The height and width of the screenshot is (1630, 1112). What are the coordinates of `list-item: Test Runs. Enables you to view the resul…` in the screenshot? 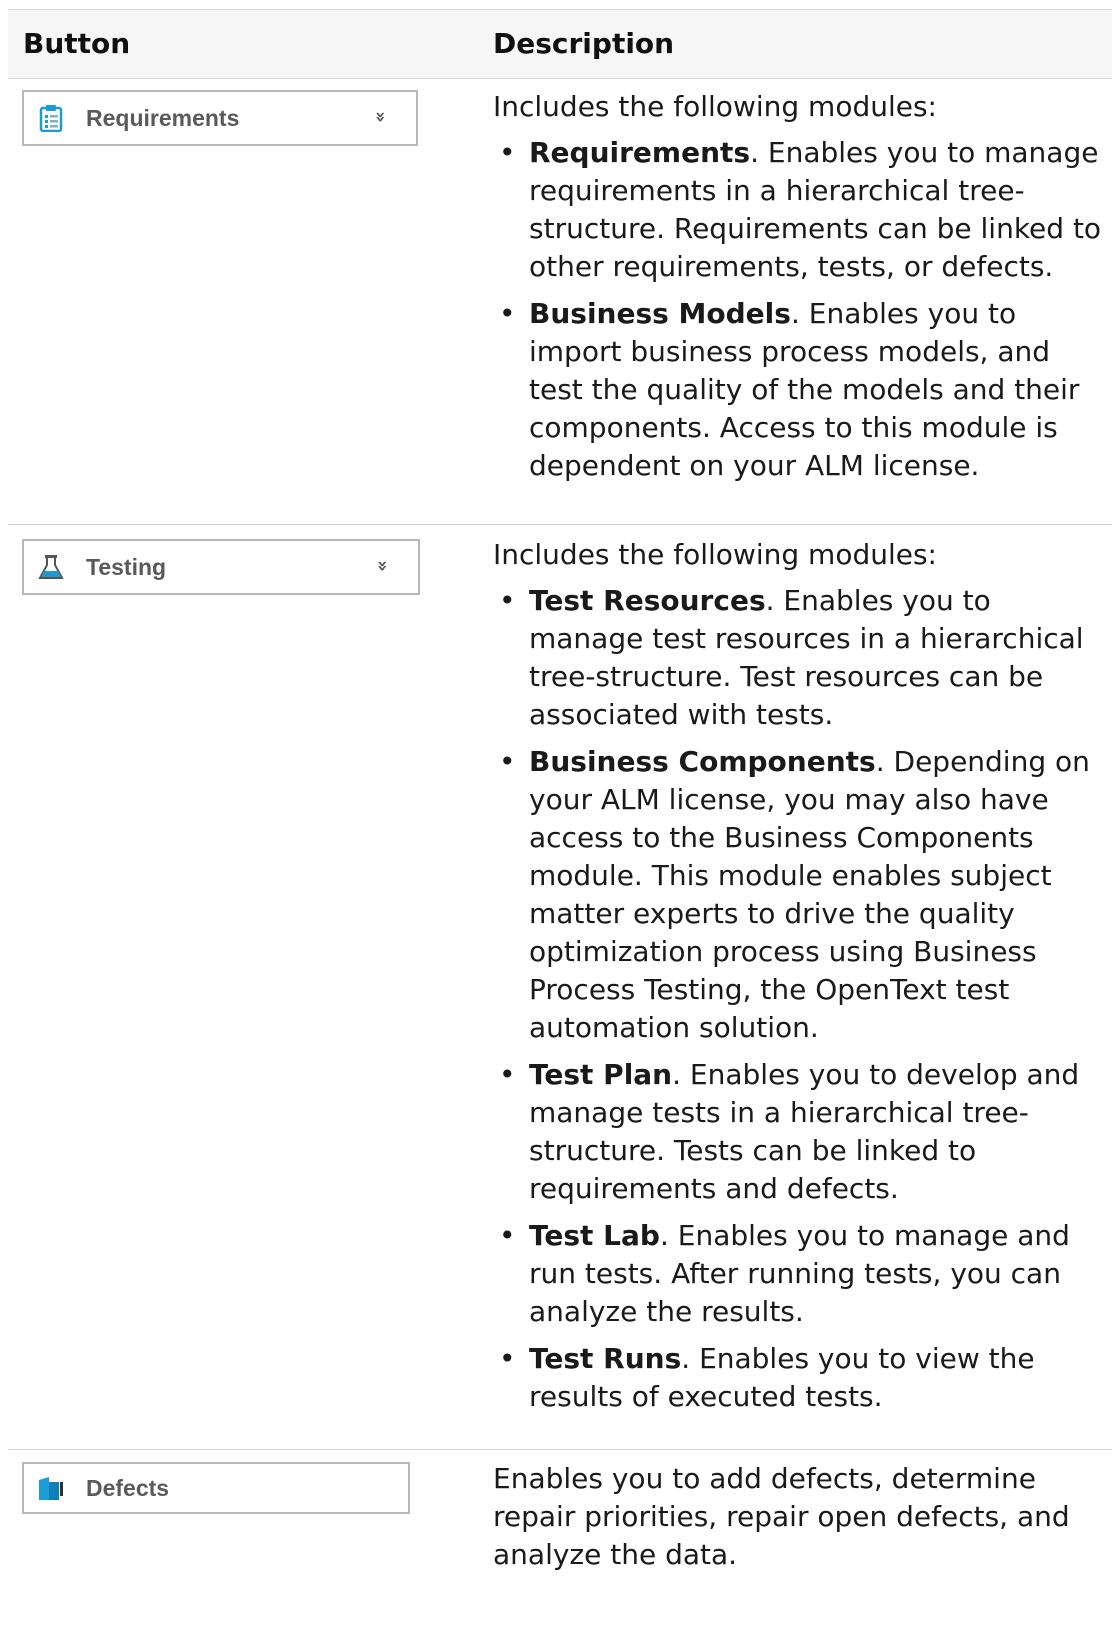 It's located at (803, 1378).